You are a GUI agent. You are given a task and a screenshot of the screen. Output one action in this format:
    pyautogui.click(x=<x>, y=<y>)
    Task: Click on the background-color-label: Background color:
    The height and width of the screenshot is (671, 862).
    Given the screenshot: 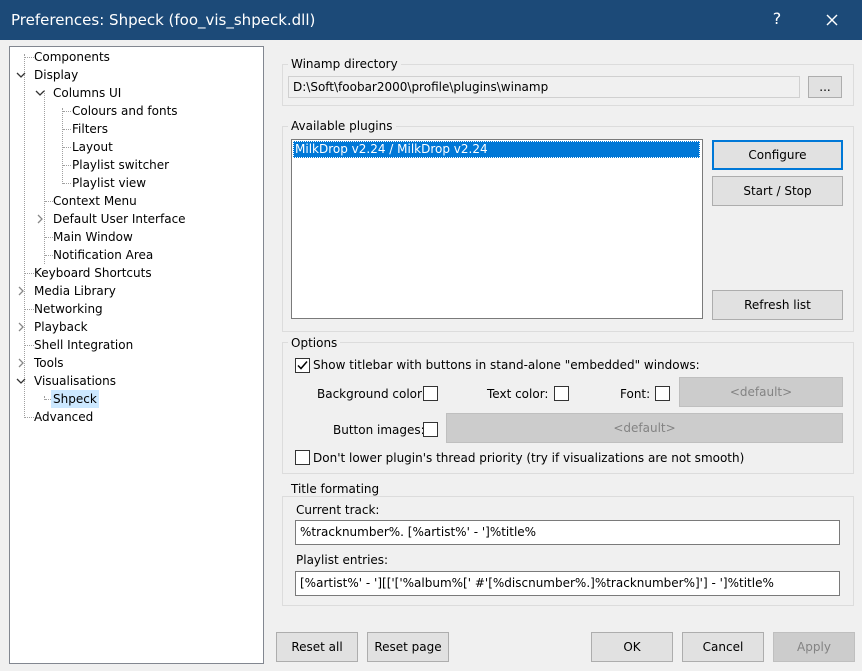 What is the action you would take?
    pyautogui.click(x=371, y=394)
    